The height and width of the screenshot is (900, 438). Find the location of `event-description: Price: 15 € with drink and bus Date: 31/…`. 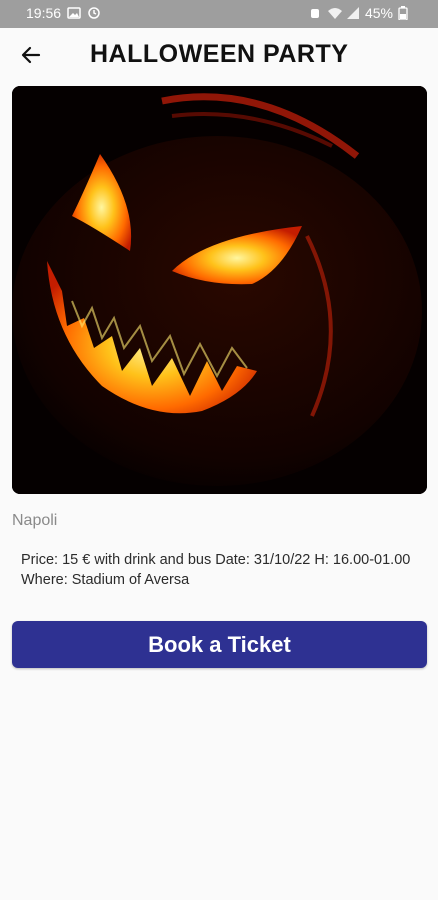

event-description: Price: 15 € with drink and bus Date: 31/… is located at coordinates (216, 570).